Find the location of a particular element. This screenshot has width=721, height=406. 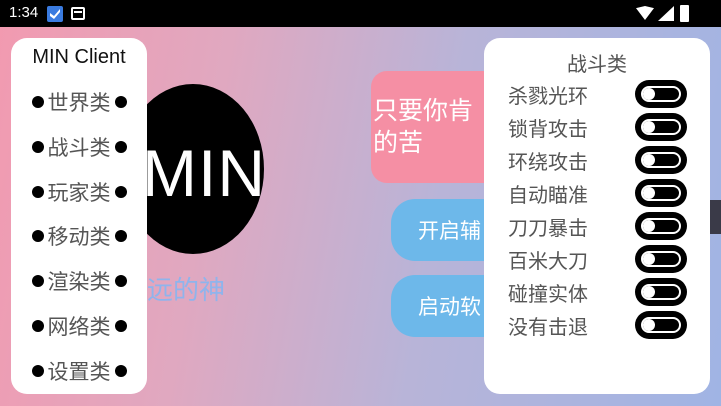

category-label: 网络类 is located at coordinates (79, 327).